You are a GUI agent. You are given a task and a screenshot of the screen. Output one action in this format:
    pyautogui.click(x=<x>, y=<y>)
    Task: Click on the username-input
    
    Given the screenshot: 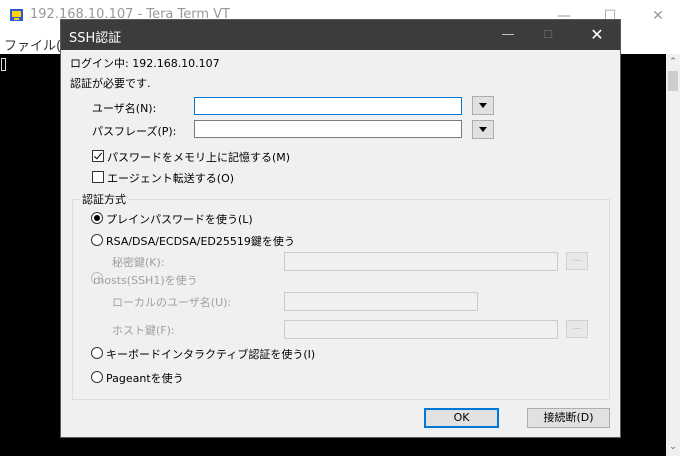 What is the action you would take?
    pyautogui.click(x=328, y=106)
    